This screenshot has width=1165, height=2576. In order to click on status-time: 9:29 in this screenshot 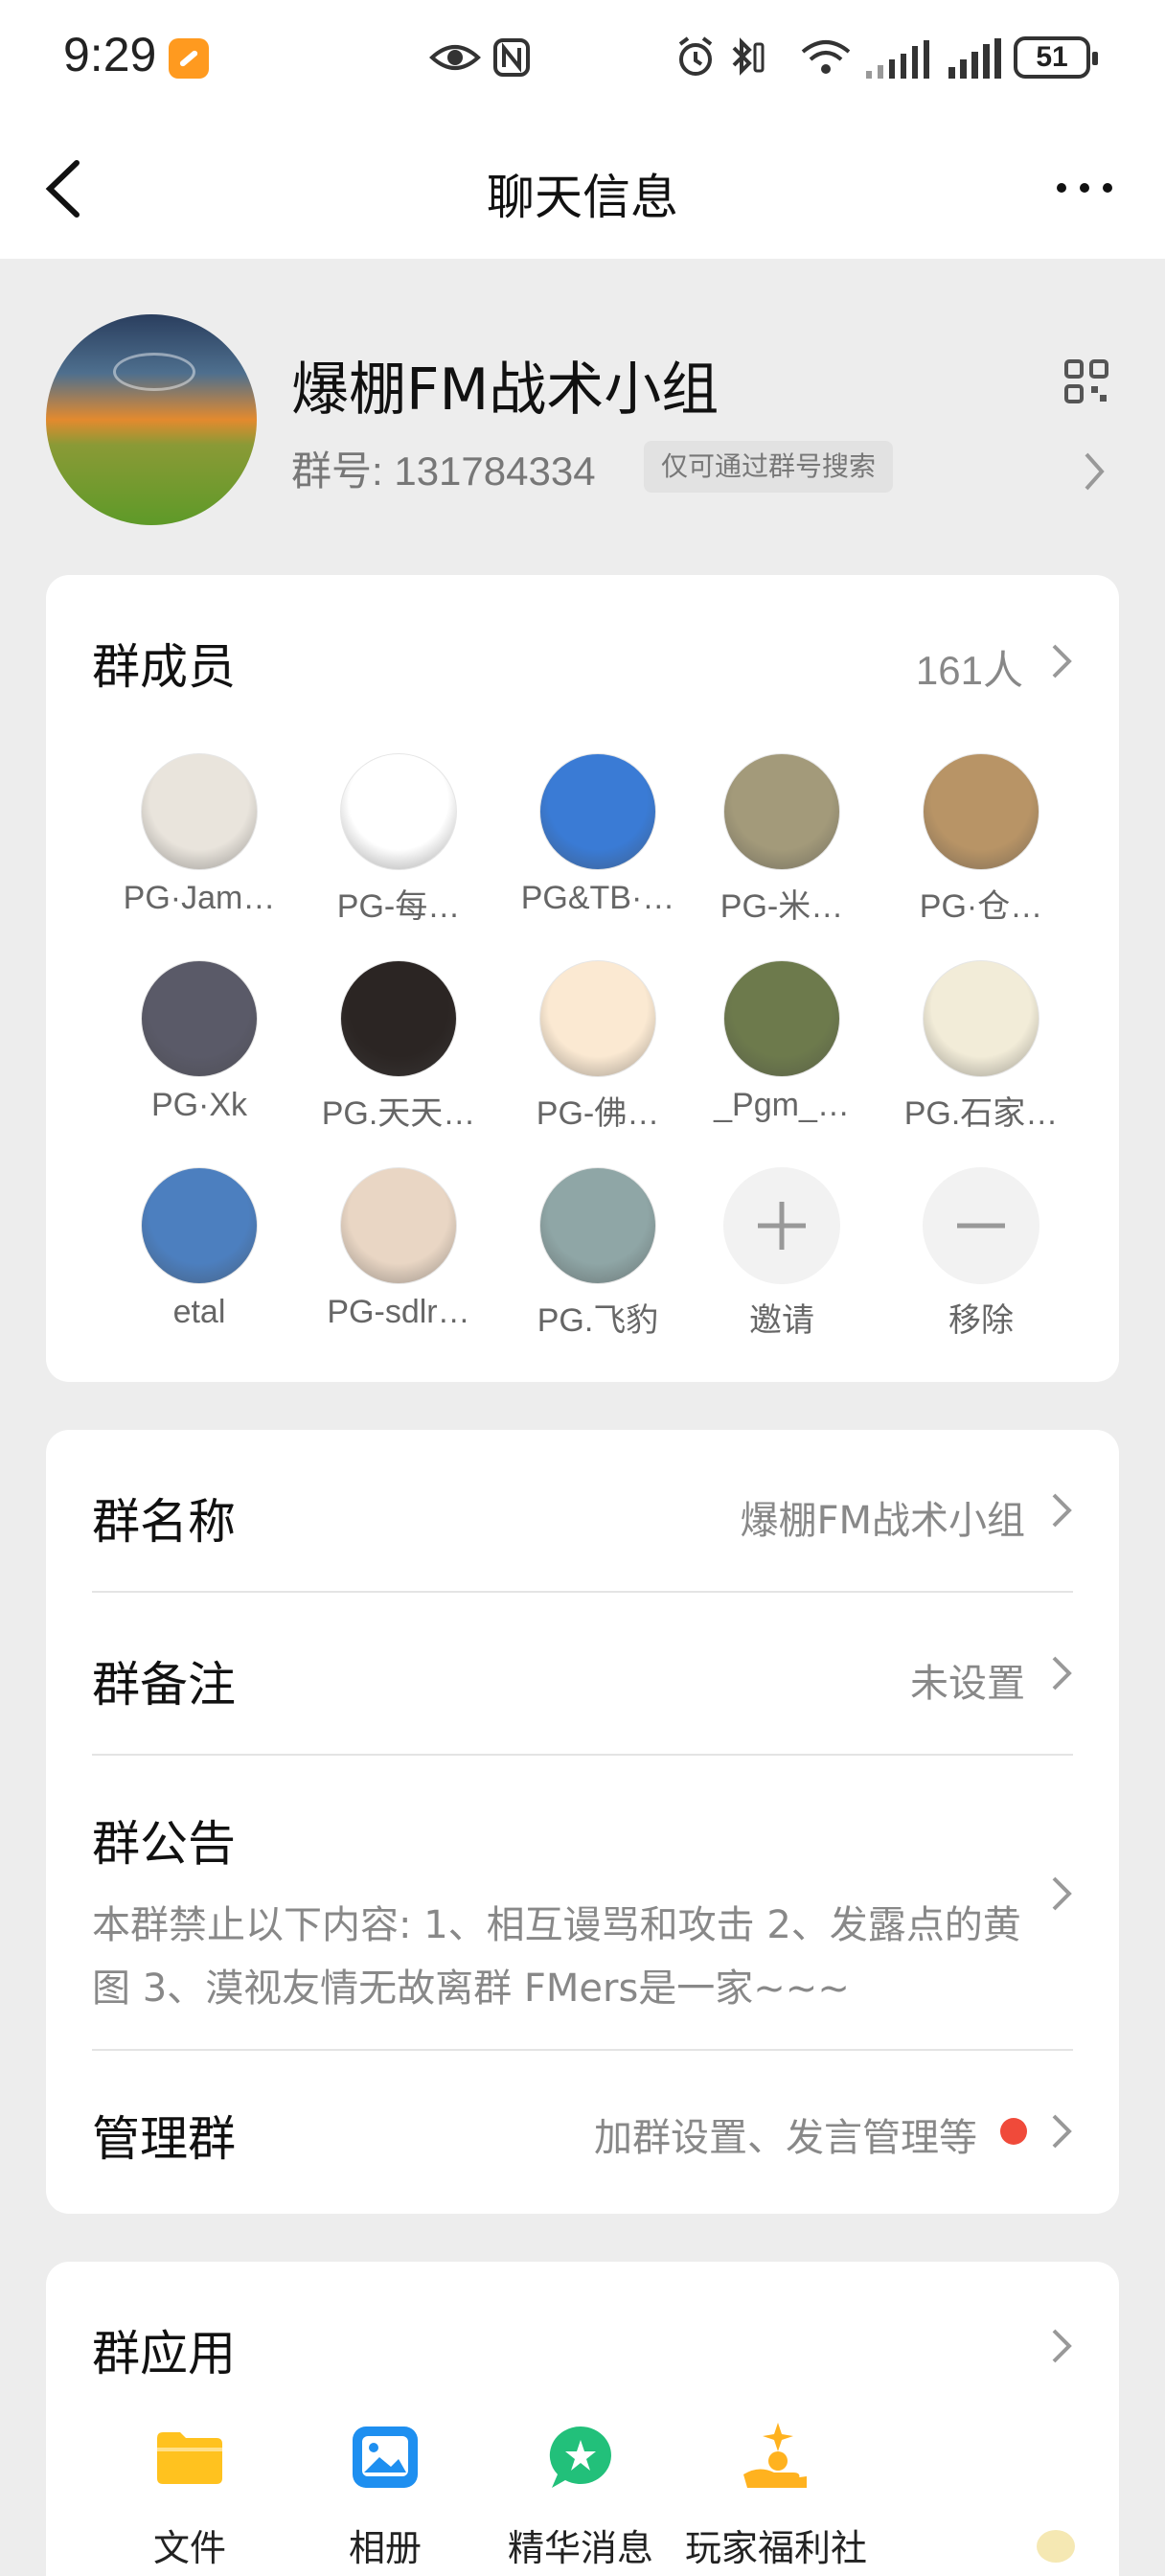, I will do `click(110, 54)`.